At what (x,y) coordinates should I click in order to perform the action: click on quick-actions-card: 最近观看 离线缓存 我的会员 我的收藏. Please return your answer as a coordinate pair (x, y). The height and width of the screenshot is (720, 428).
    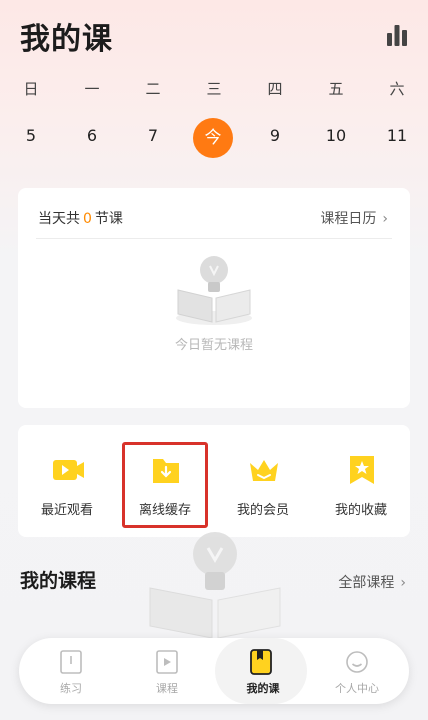
    Looking at the image, I should click on (214, 481).